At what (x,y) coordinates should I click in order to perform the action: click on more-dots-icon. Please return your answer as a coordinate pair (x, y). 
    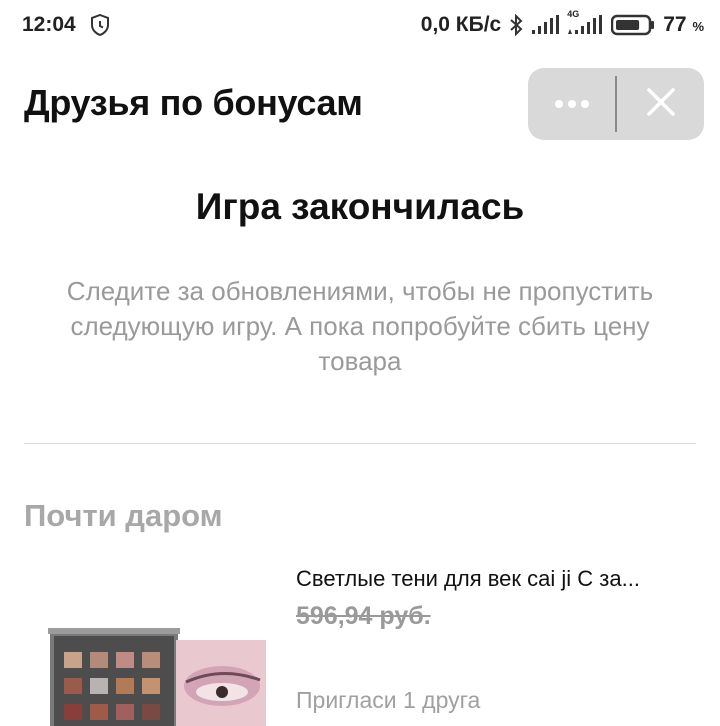
    Looking at the image, I should click on (571, 104).